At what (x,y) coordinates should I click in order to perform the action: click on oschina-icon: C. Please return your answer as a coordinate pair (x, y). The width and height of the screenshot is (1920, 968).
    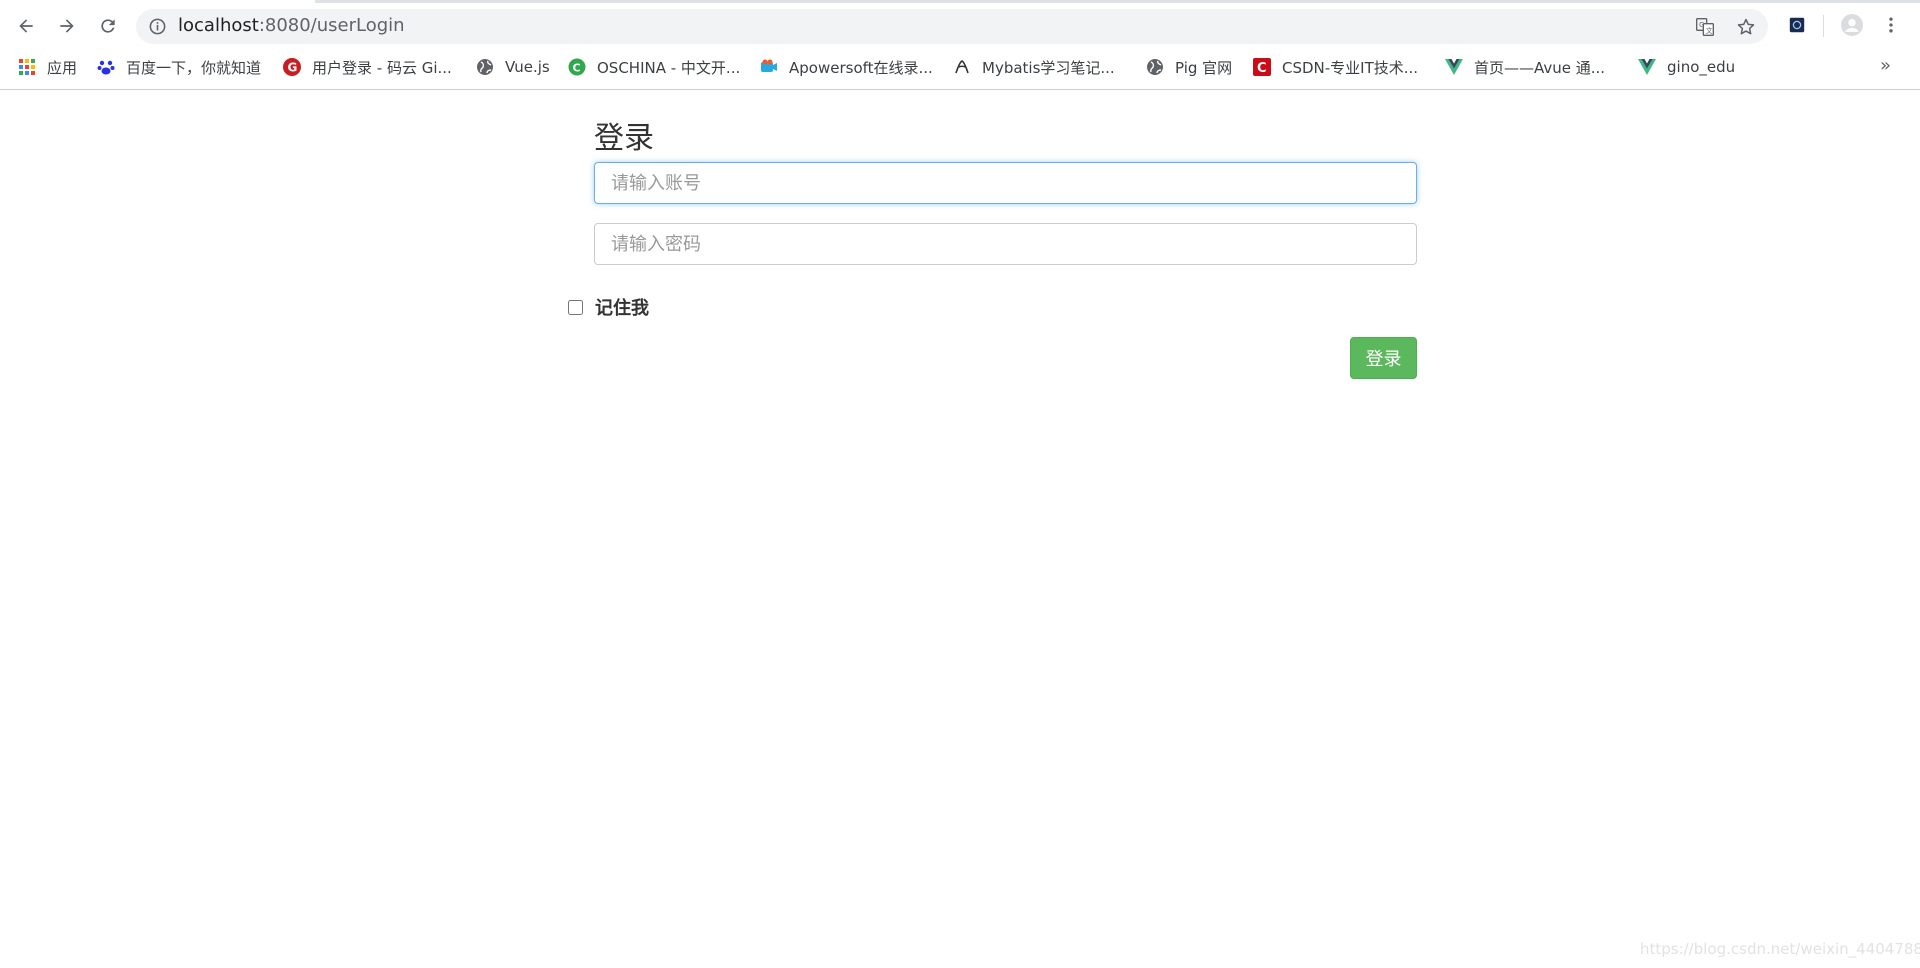
    Looking at the image, I should click on (577, 67).